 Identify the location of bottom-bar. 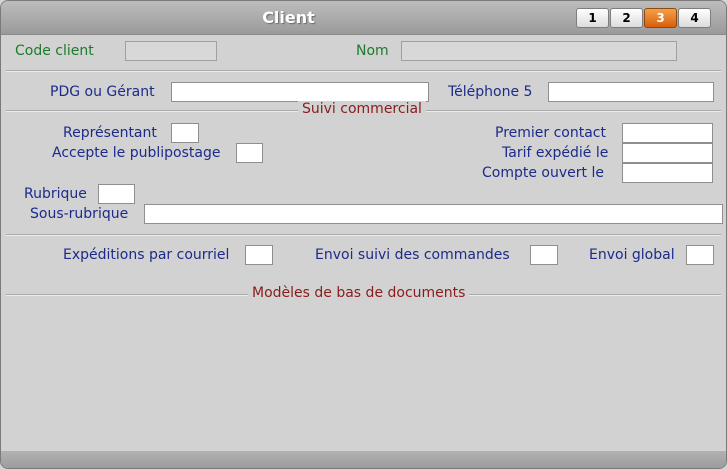
(363, 459).